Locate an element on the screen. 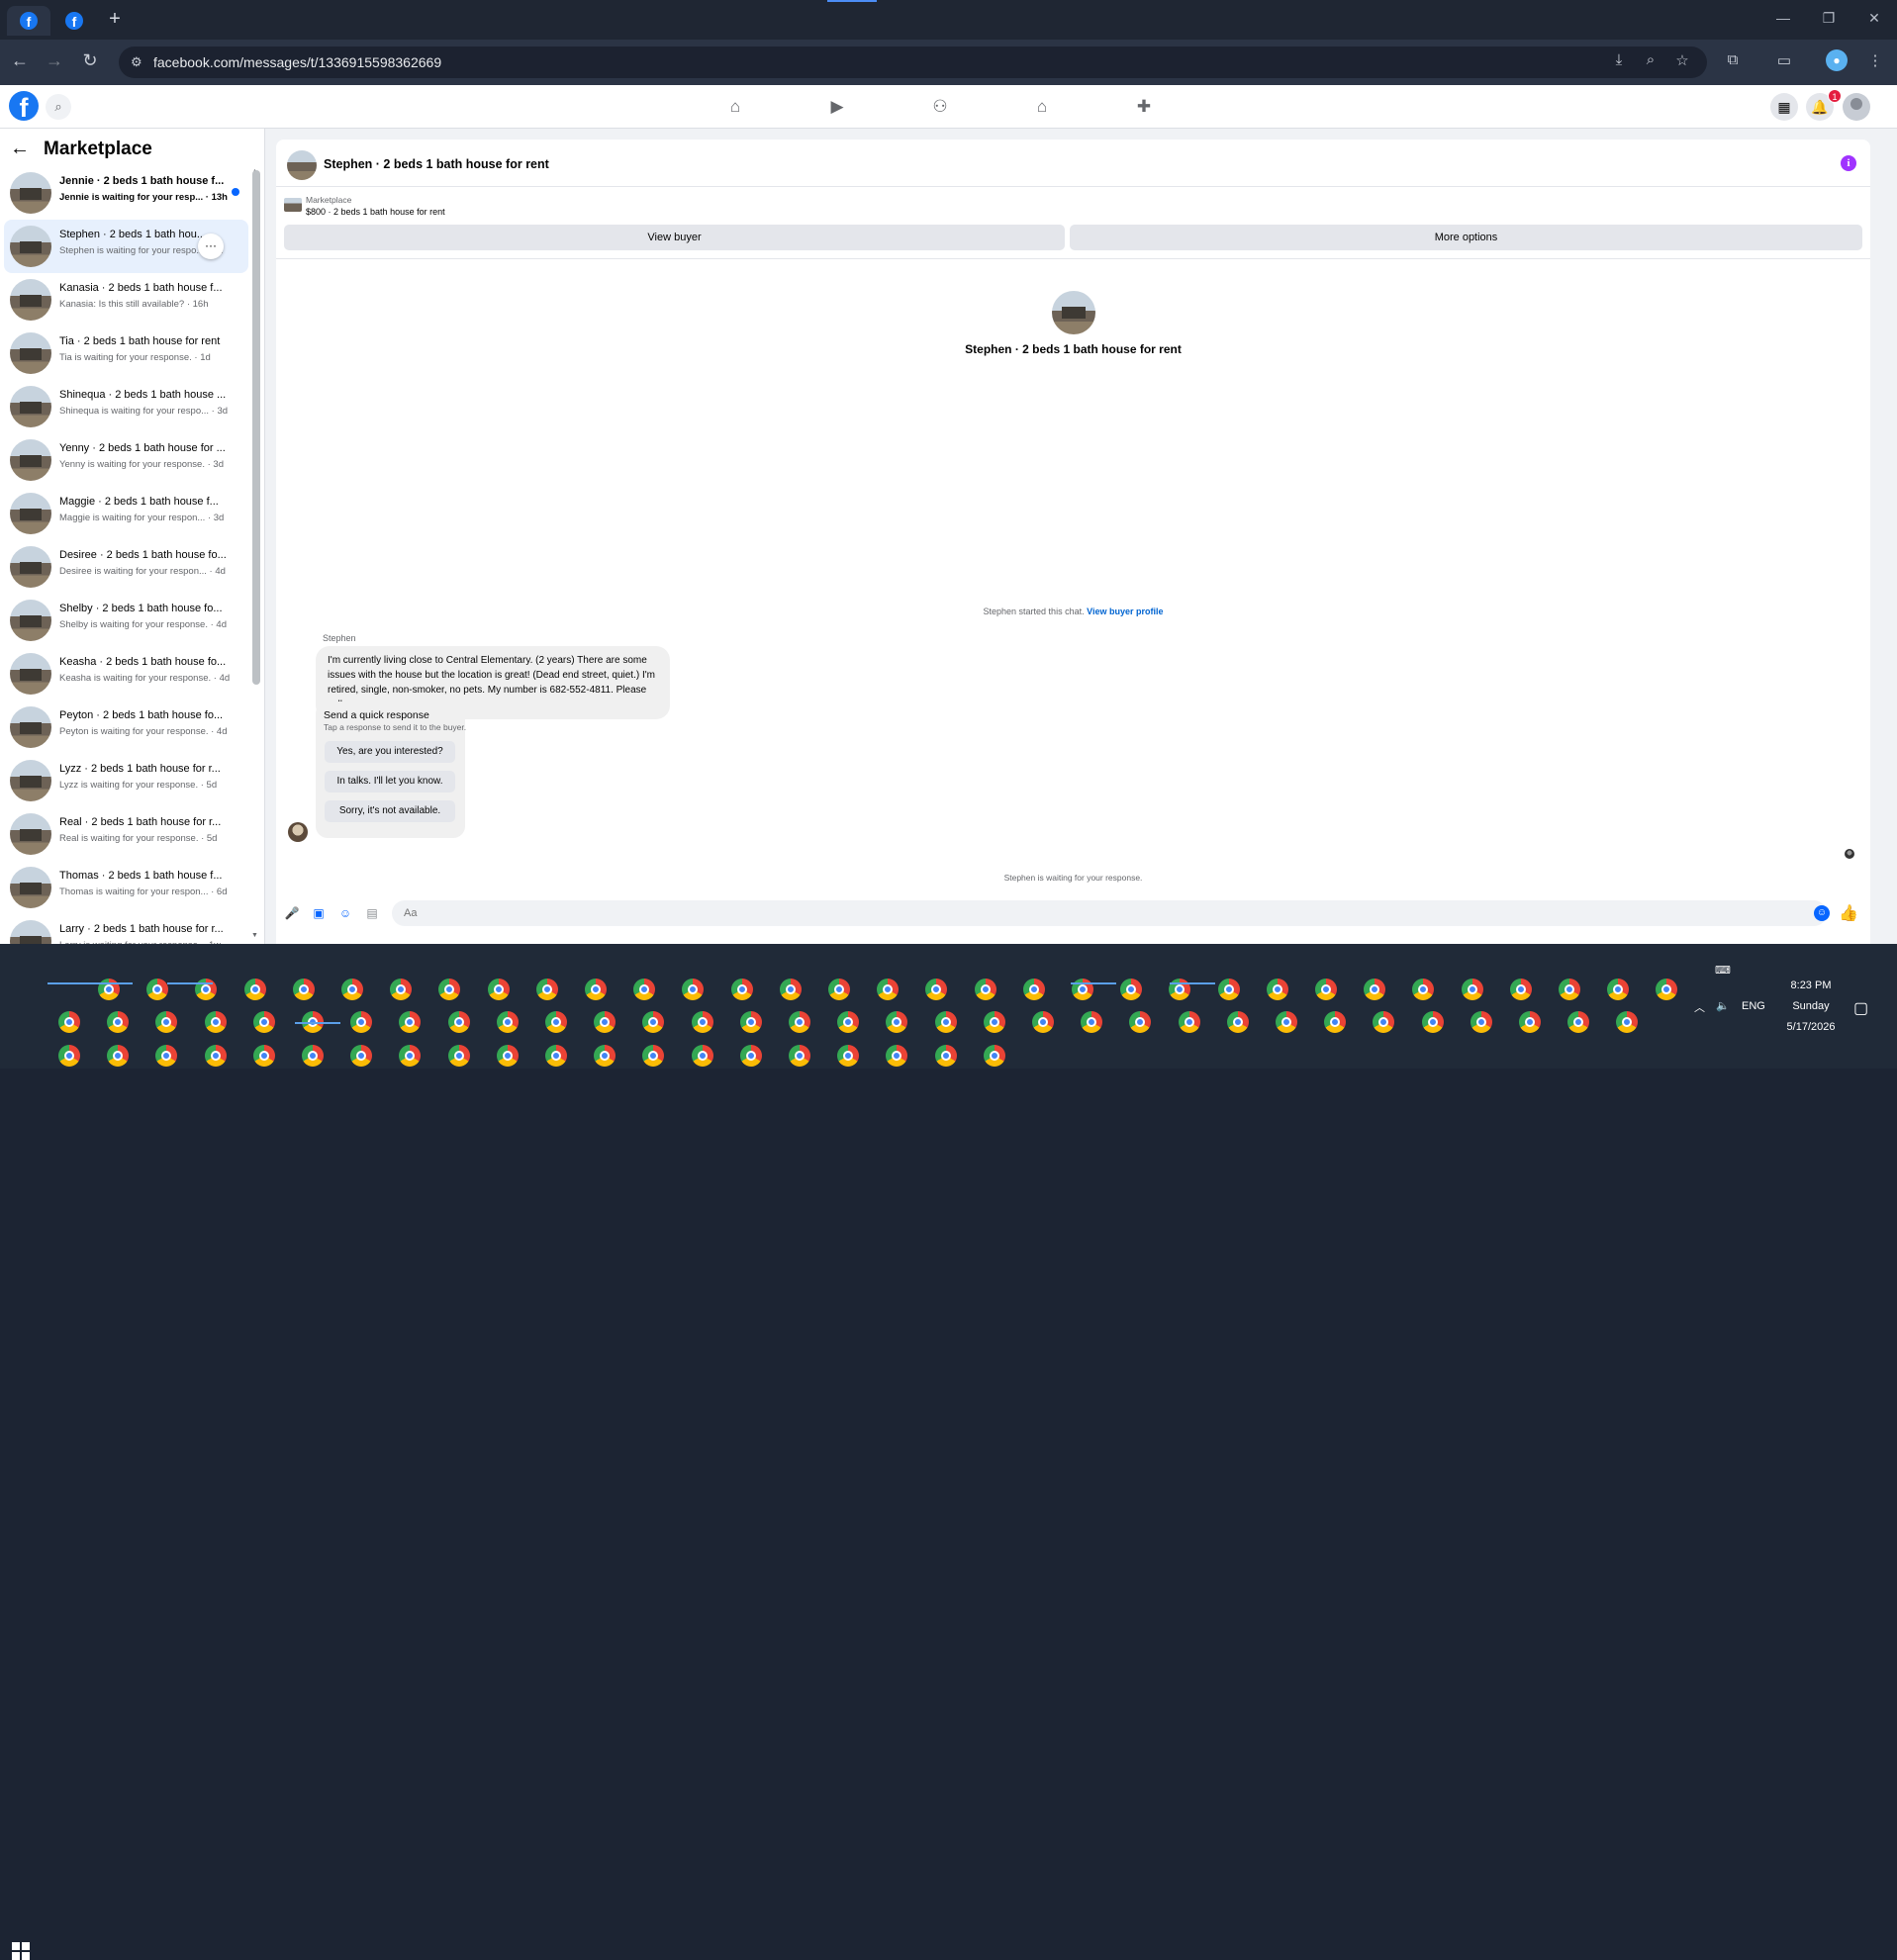  gif-icon: ▤ is located at coordinates (372, 913).